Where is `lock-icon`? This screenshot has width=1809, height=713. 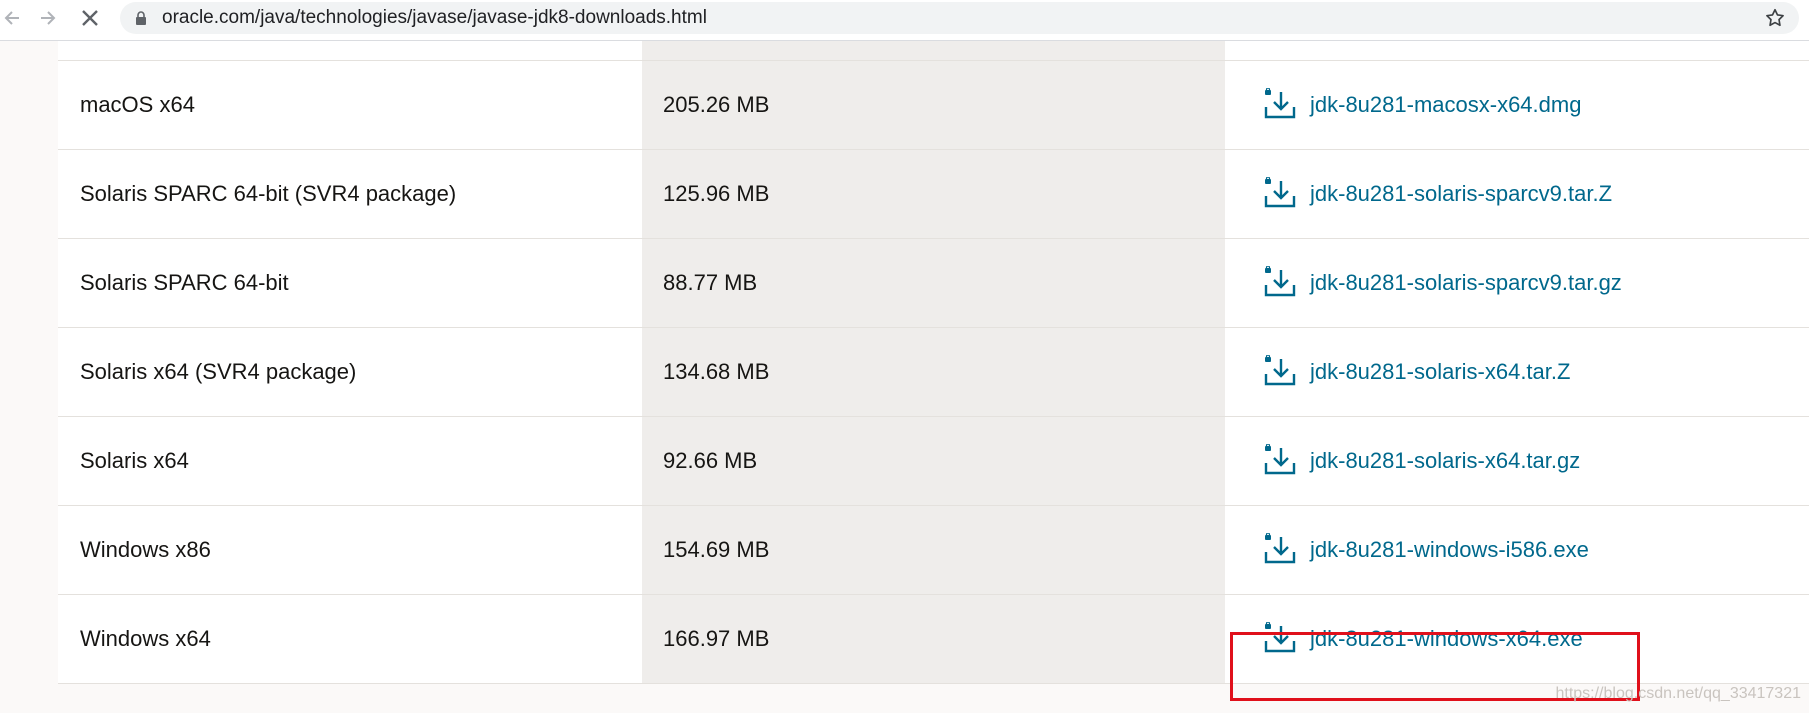
lock-icon is located at coordinates (141, 18).